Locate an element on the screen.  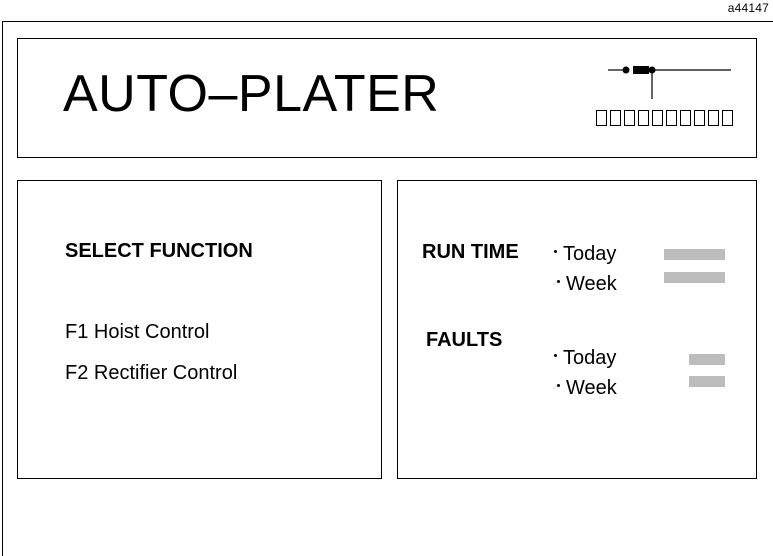
faults-week-label: Week is located at coordinates (587, 388).